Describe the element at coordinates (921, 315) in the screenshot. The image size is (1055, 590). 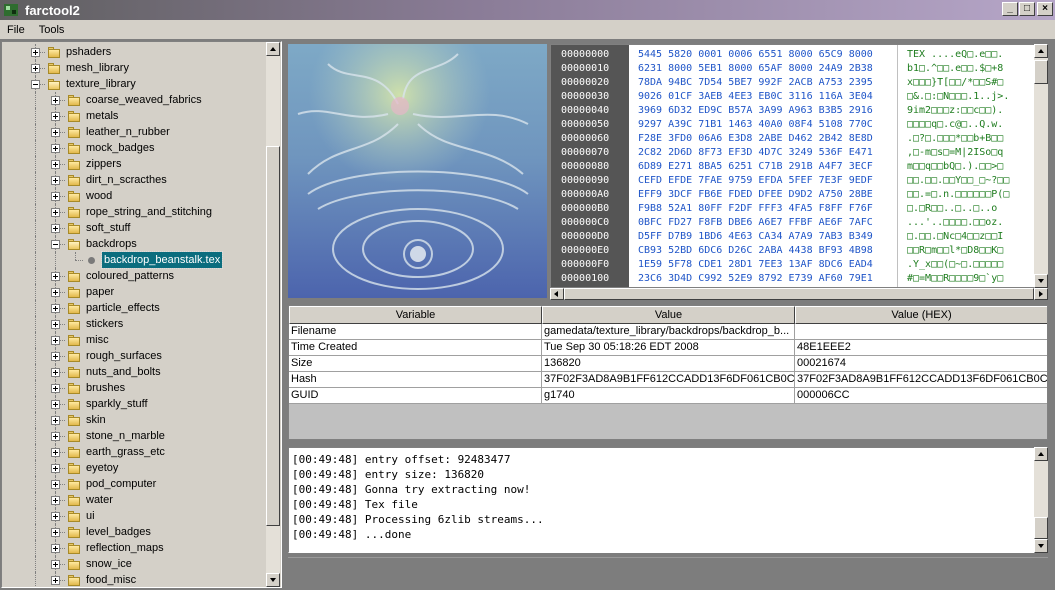
I see `column-header-value-hex: Value (HEX)` at that location.